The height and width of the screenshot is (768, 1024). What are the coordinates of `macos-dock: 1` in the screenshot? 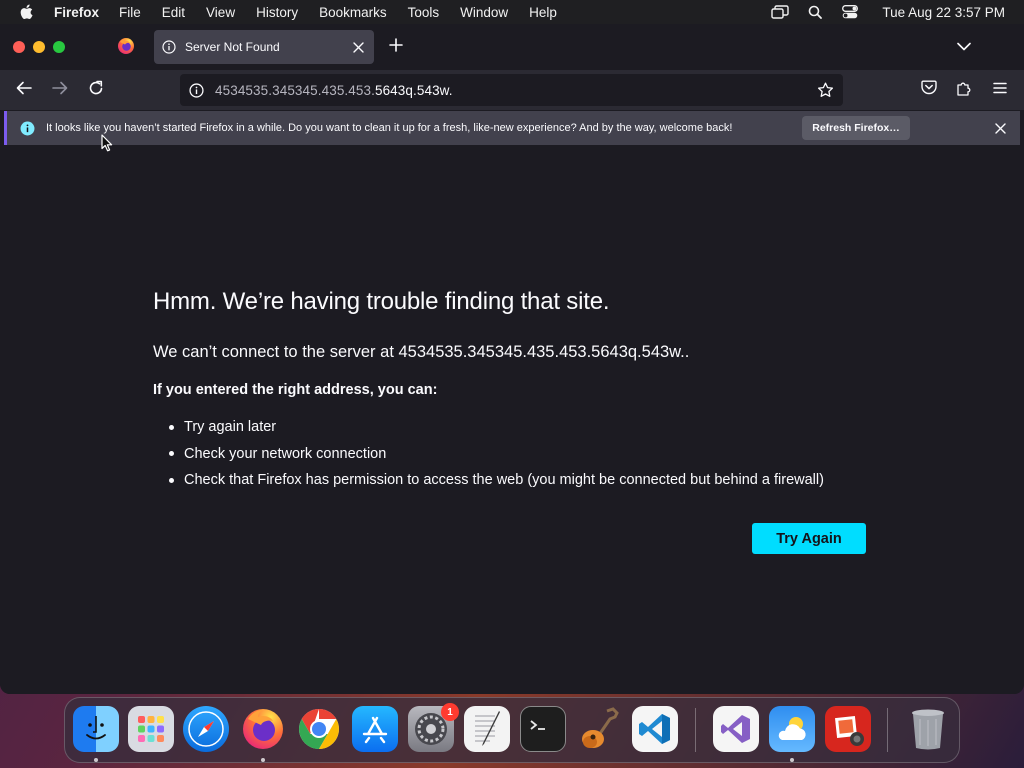 It's located at (512, 730).